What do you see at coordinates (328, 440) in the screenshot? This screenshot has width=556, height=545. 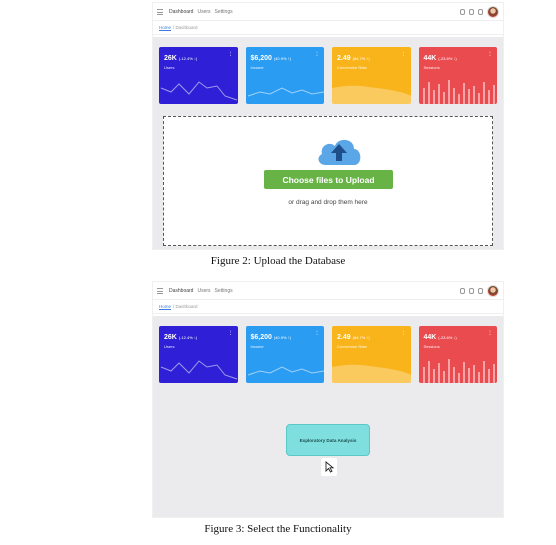 I see `exploratory-data-analysis-button: Exploratory Data Analysis` at bounding box center [328, 440].